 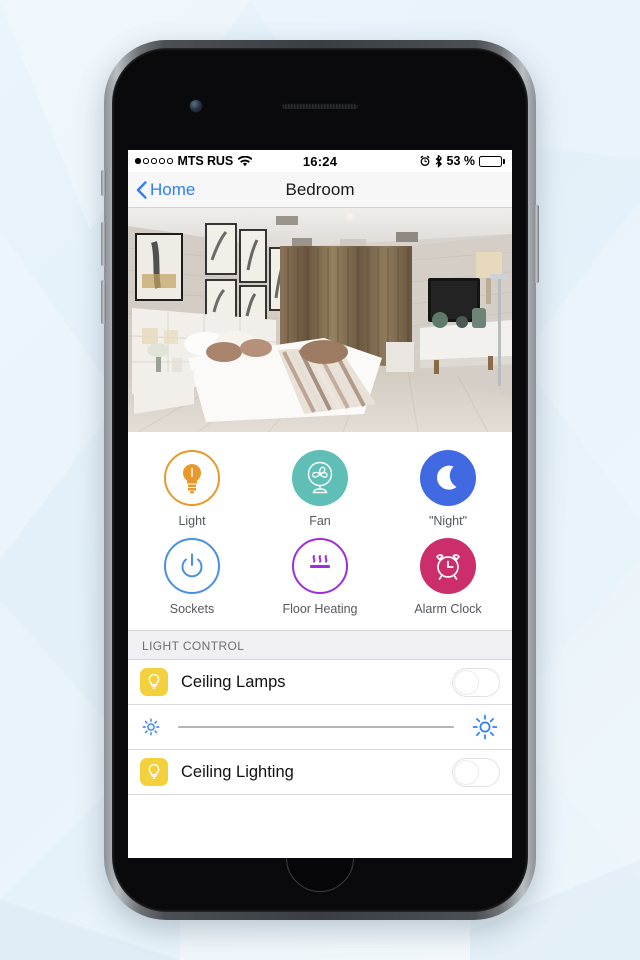 I want to click on navigation-bar: Home Bedroom, so click(x=320, y=190).